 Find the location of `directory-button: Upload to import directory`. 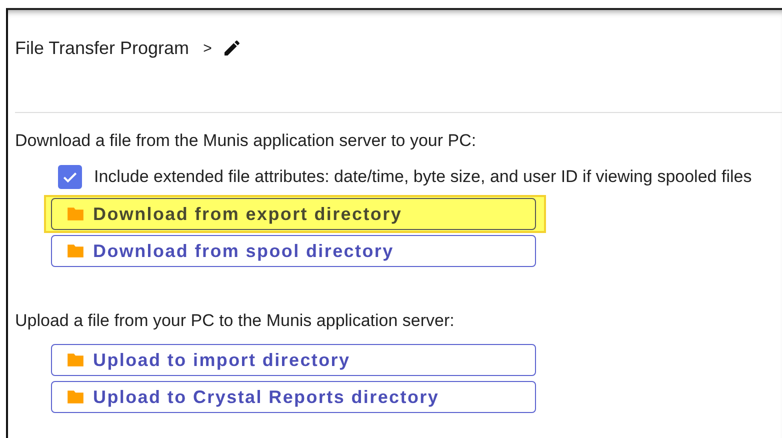

directory-button: Upload to import directory is located at coordinates (293, 360).